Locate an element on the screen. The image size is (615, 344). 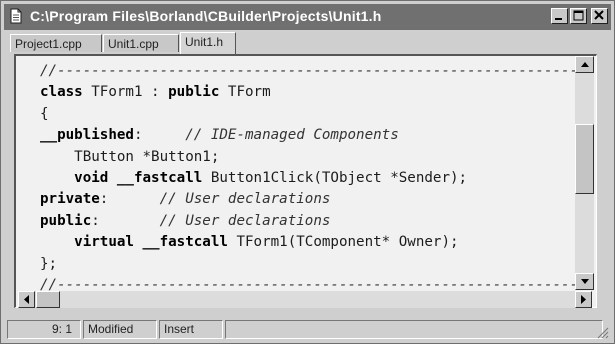
code-line: class TForm1 : public TForm is located at coordinates (317, 92).